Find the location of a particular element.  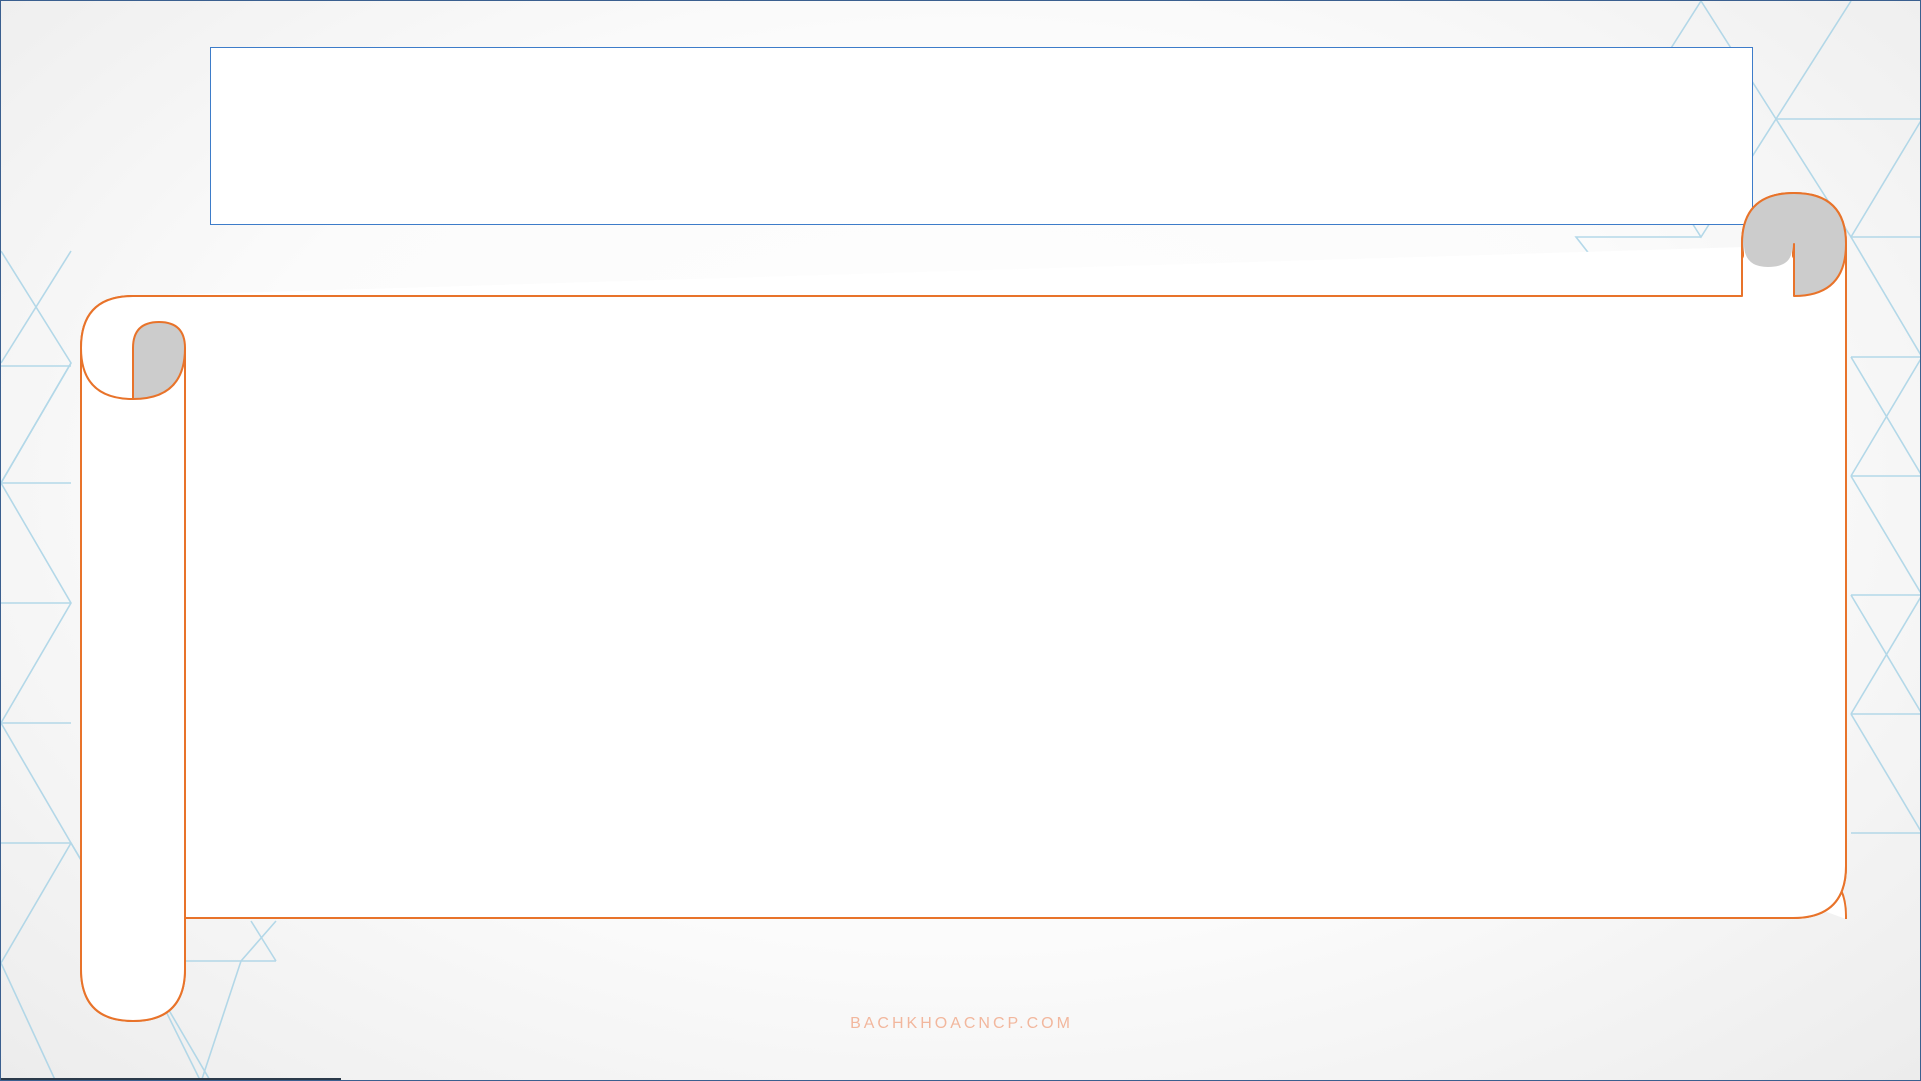

watermark-text: BACHKHOACNCP.COM is located at coordinates (961, 1023).